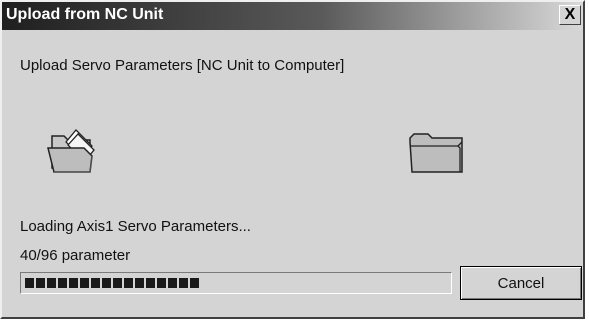 The width and height of the screenshot is (589, 323). What do you see at coordinates (75, 255) in the screenshot?
I see `progress-count: 40/96 parameter` at bounding box center [75, 255].